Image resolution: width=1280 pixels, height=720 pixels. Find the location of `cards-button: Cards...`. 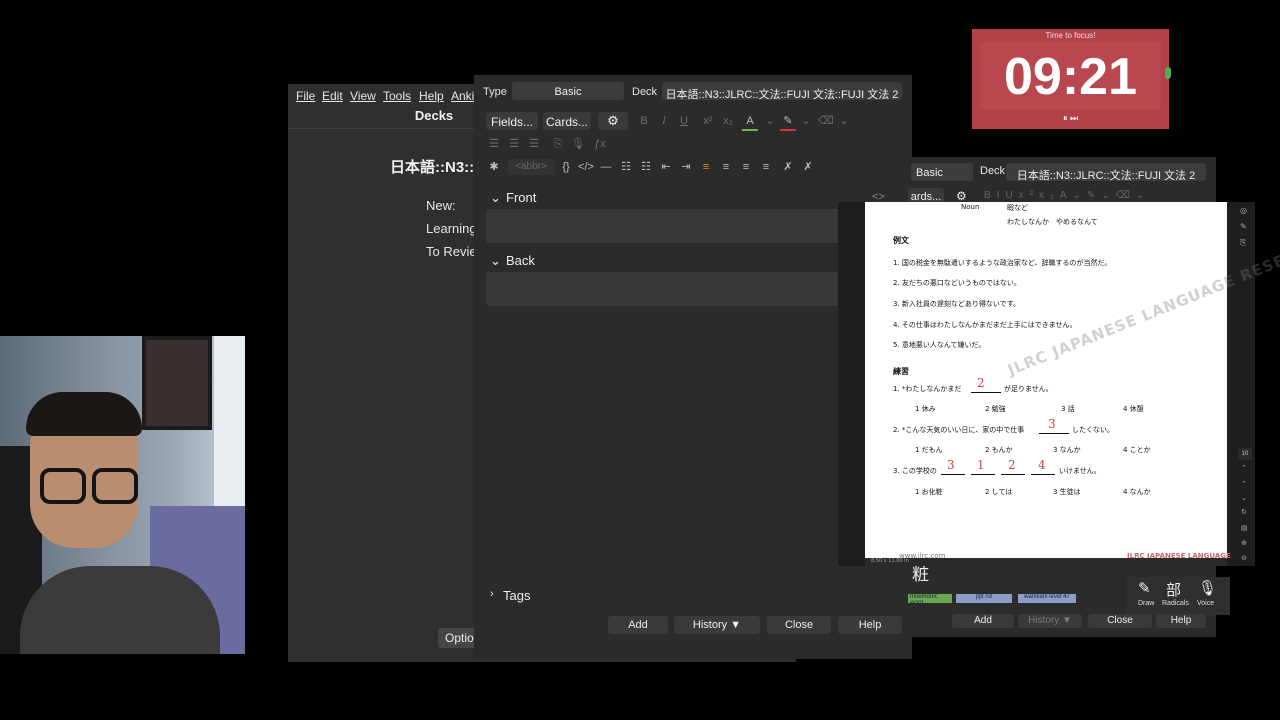

cards-button: Cards... is located at coordinates (567, 121).